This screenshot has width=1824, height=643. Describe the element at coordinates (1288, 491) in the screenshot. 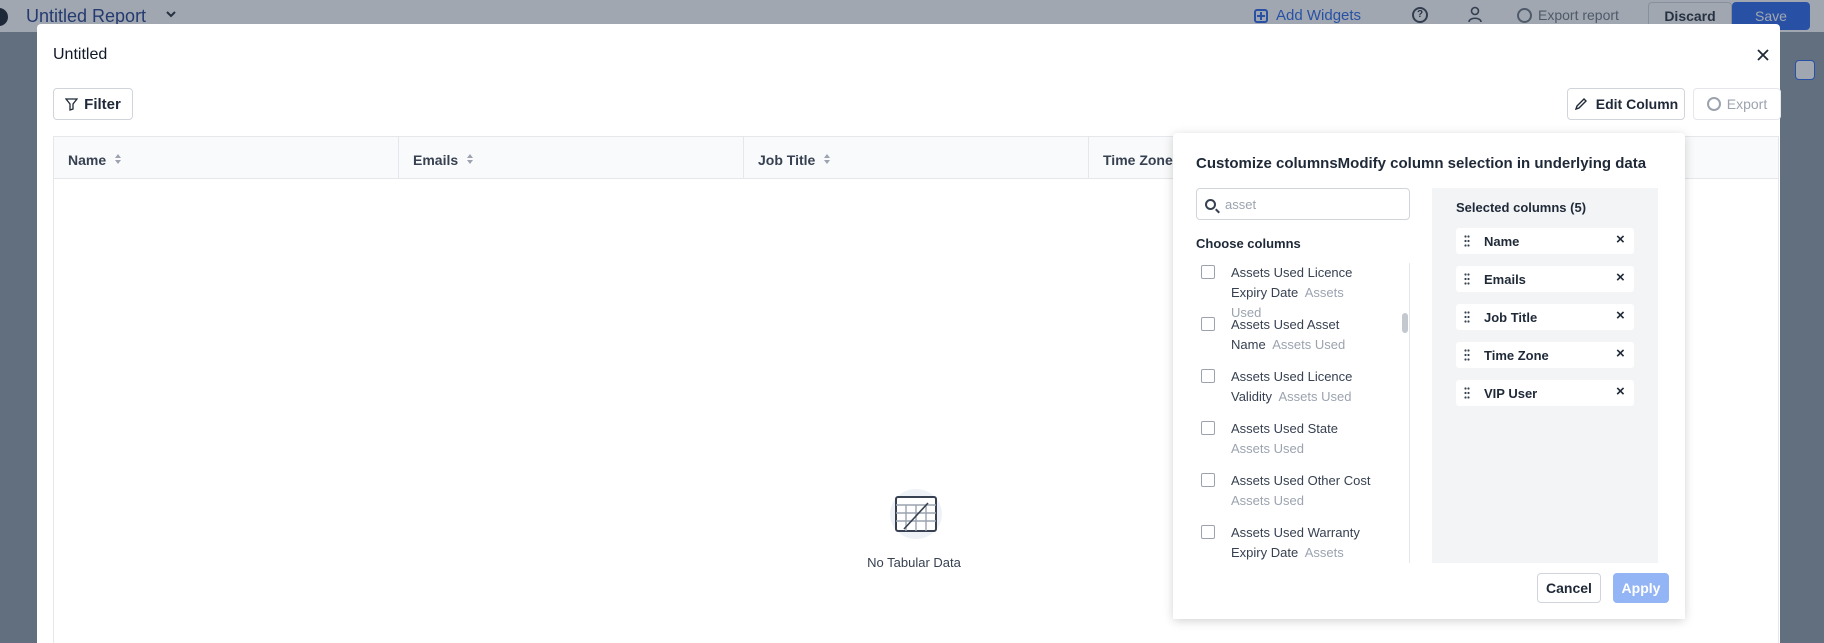

I see `column-option: Assets Used Other Cost Assets Used` at that location.